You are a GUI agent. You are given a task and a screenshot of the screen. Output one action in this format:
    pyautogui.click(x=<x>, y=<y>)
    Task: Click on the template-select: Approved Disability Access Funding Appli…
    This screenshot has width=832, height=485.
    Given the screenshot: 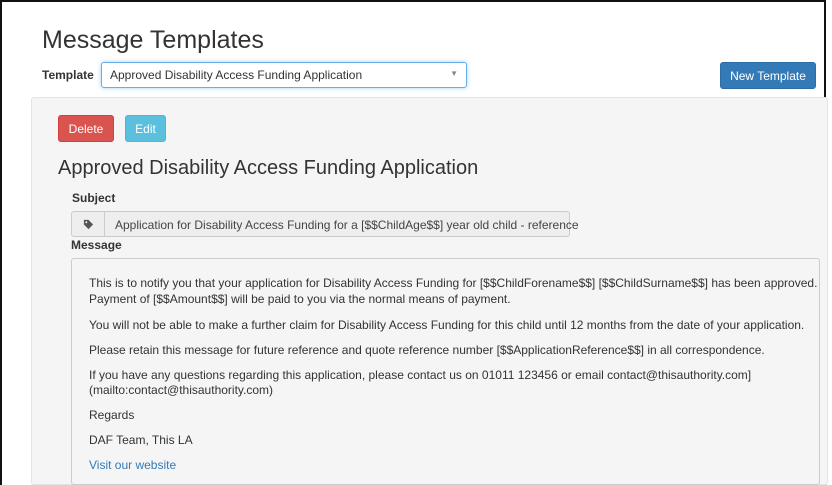 What is the action you would take?
    pyautogui.click(x=284, y=75)
    